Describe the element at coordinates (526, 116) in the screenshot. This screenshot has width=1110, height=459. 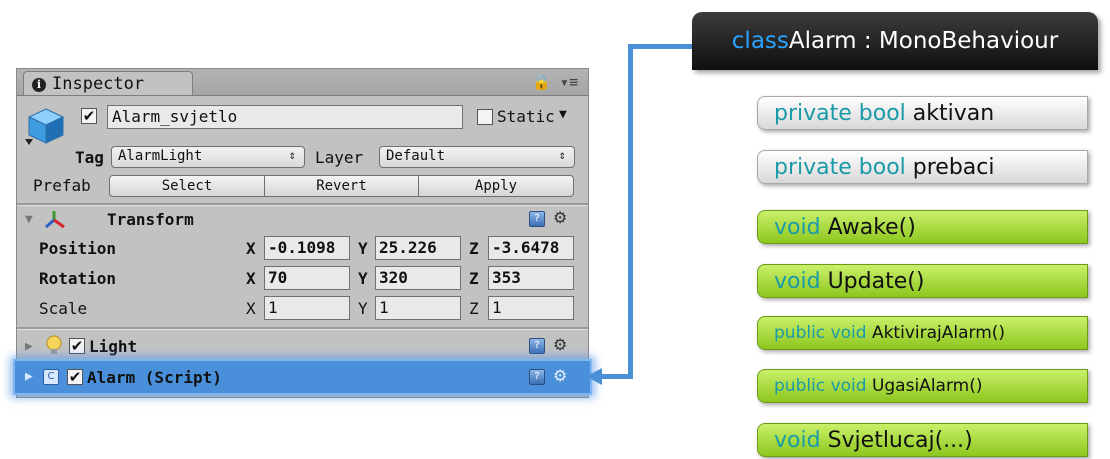
I see `static-label: Static` at that location.